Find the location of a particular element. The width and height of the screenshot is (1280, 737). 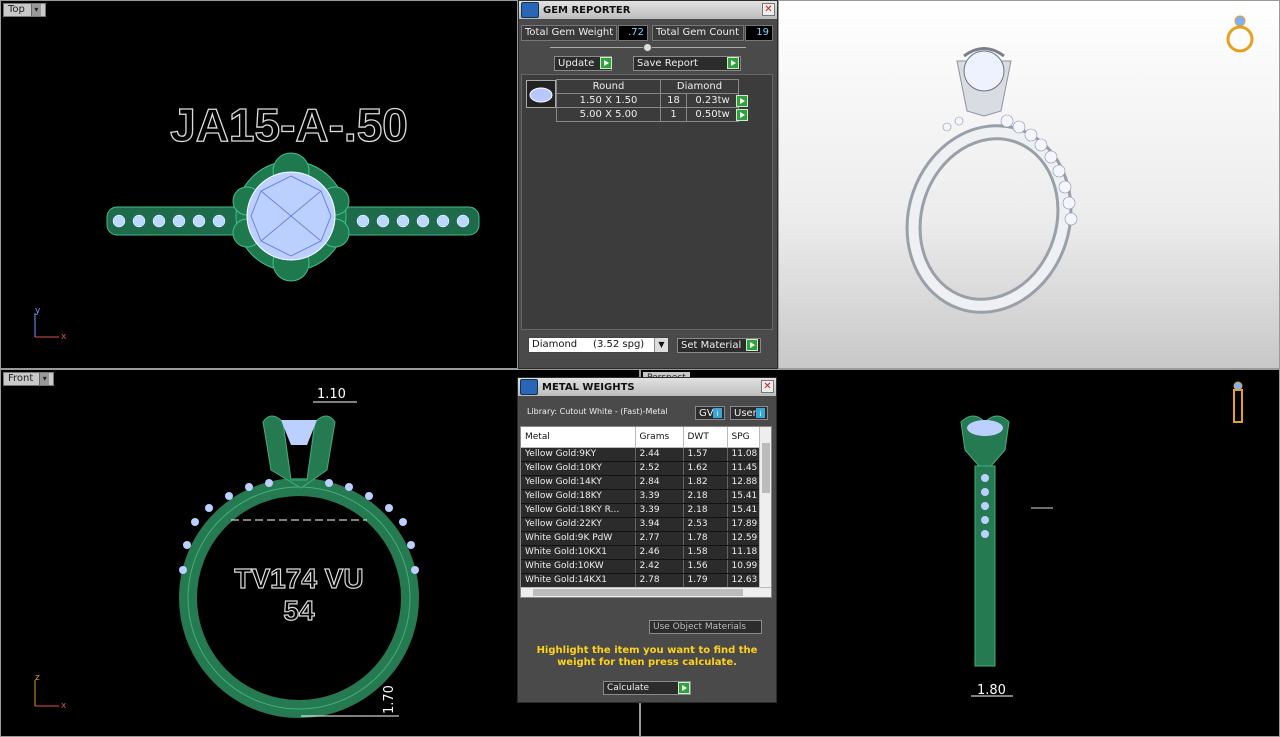

ring-style-icon is located at coordinates (1240, 33).